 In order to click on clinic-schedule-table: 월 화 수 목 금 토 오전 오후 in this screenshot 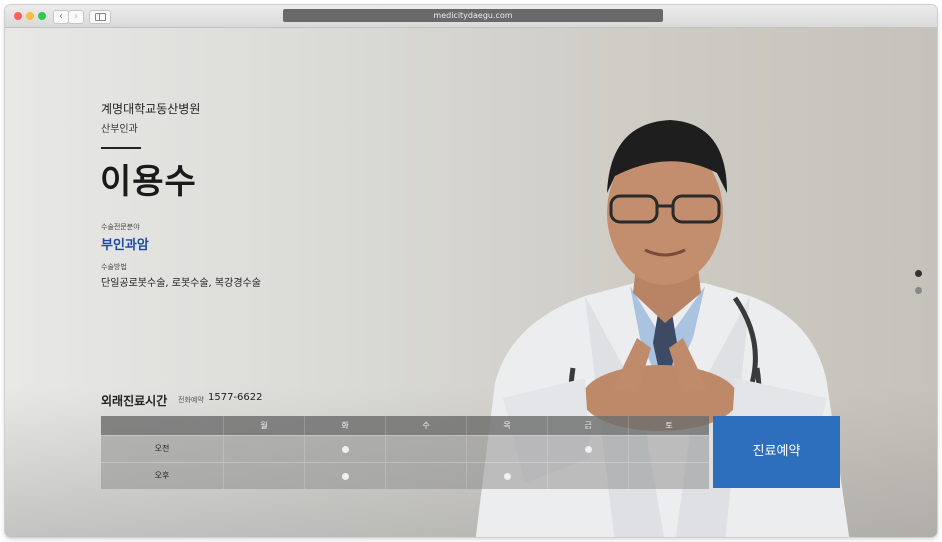, I will do `click(405, 452)`.